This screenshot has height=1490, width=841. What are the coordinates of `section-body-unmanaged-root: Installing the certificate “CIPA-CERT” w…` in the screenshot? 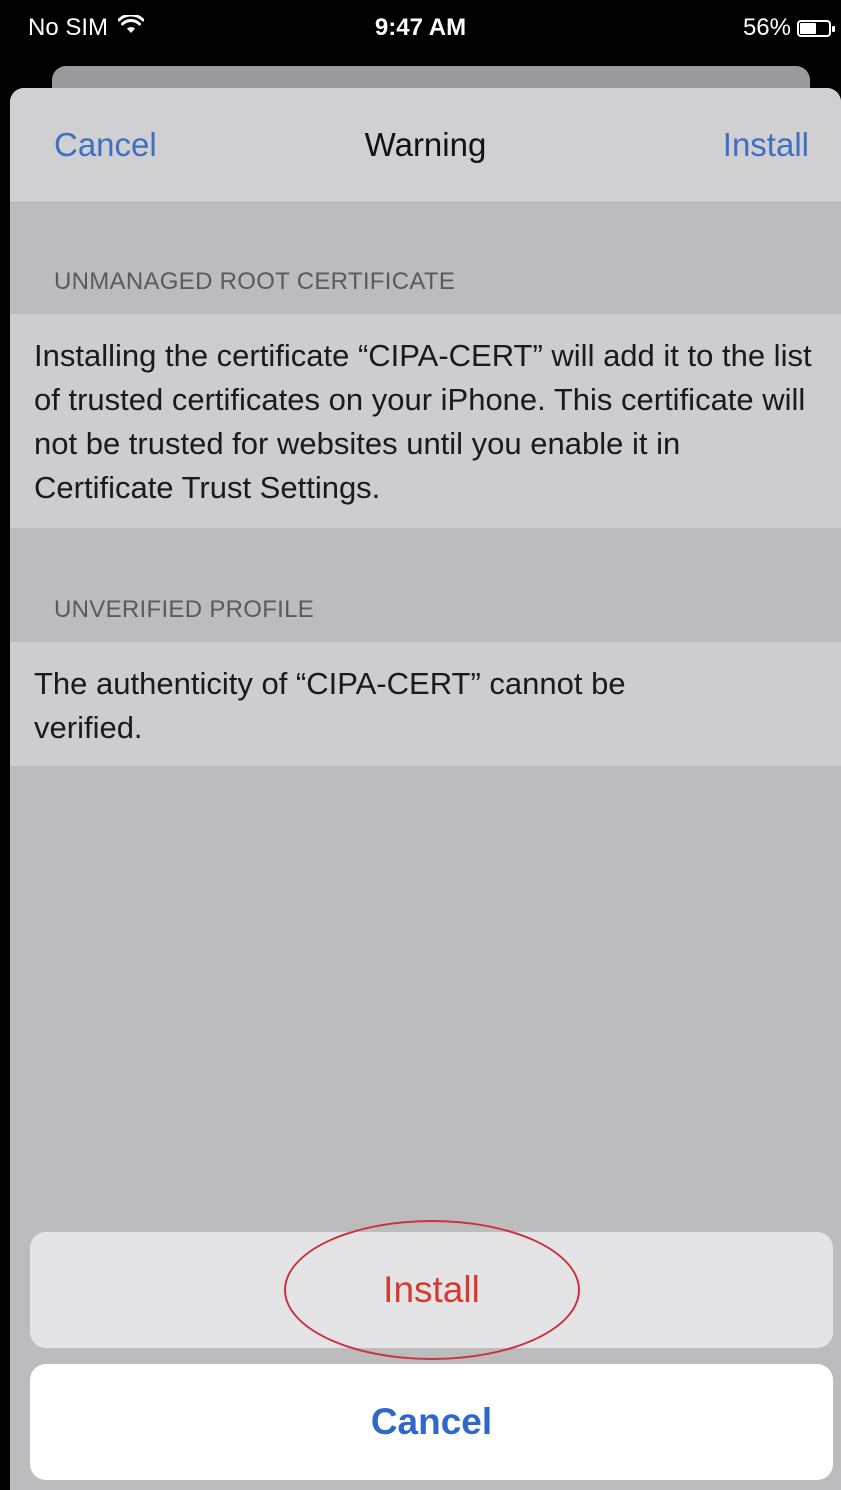 It's located at (425, 421).